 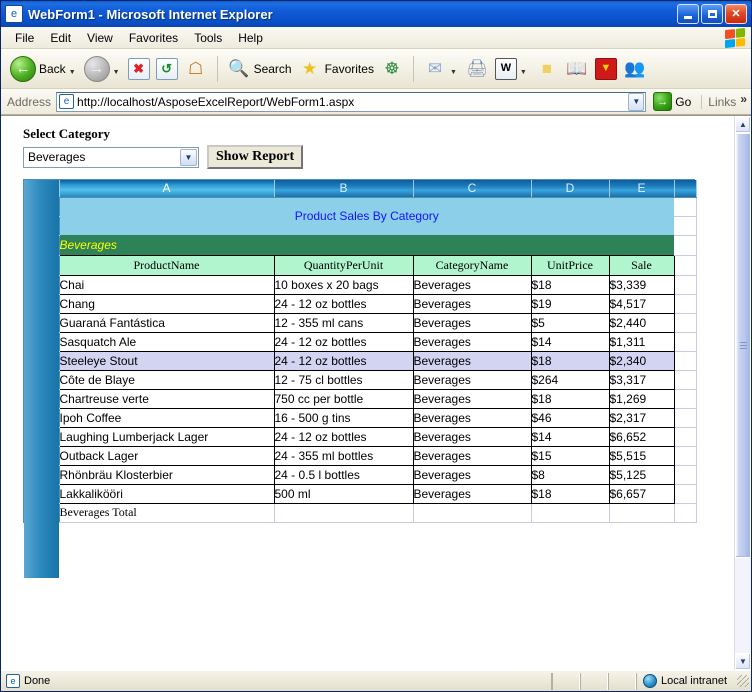 I want to click on cell-f1, so click(x=685, y=207).